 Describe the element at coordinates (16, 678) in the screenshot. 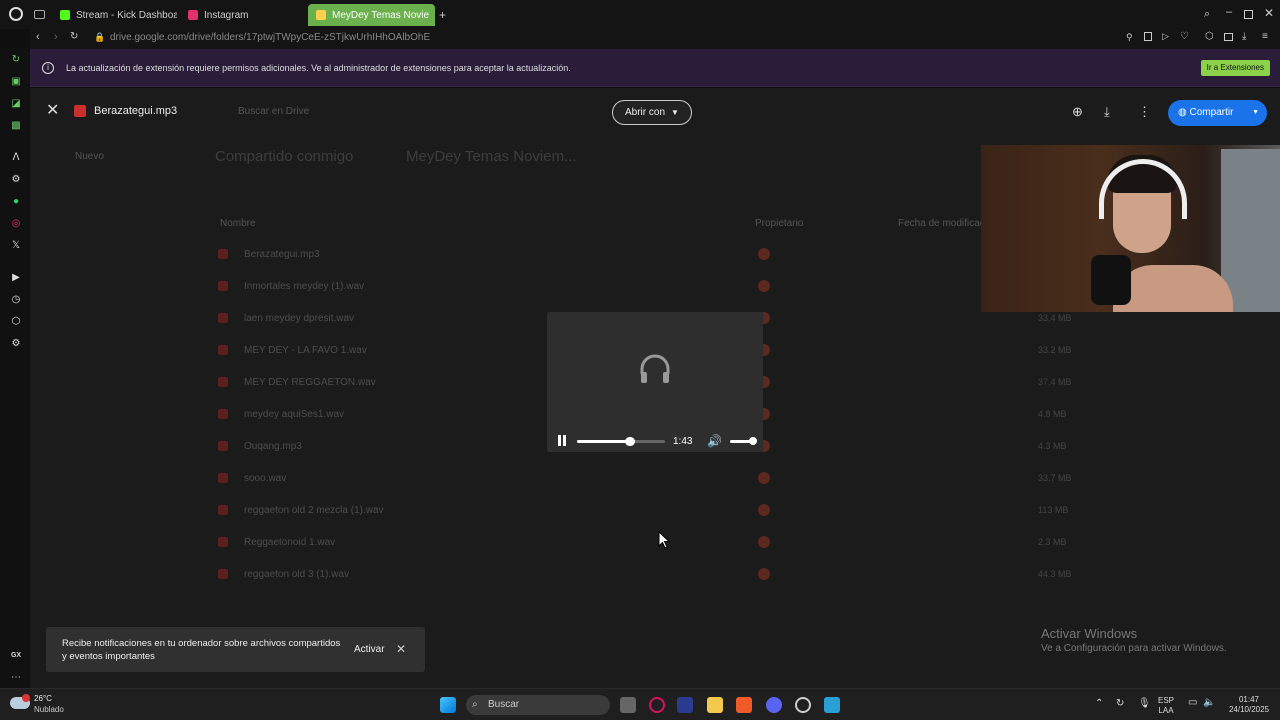

I see `more-icon: ⋯` at that location.